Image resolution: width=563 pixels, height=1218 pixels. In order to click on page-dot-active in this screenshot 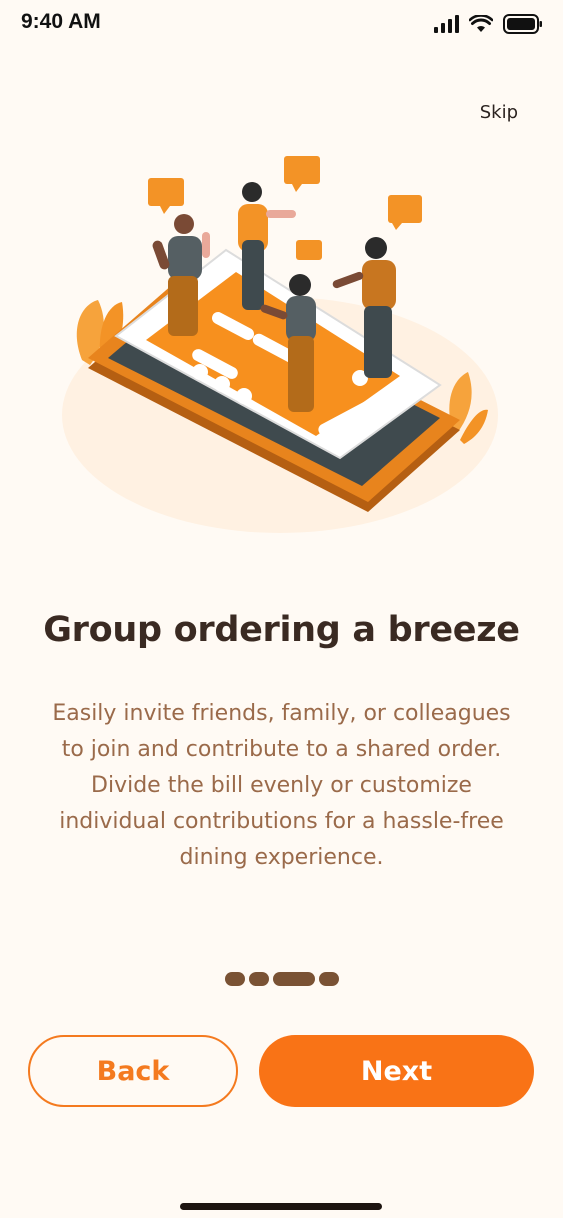, I will do `click(293, 979)`.